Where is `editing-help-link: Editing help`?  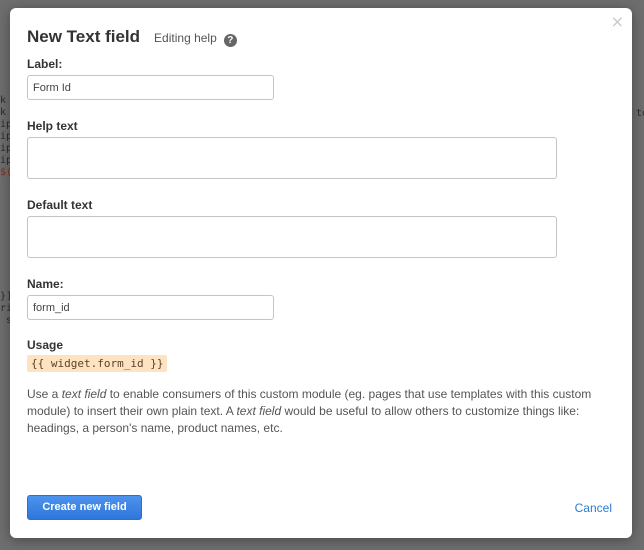 editing-help-link: Editing help is located at coordinates (185, 38).